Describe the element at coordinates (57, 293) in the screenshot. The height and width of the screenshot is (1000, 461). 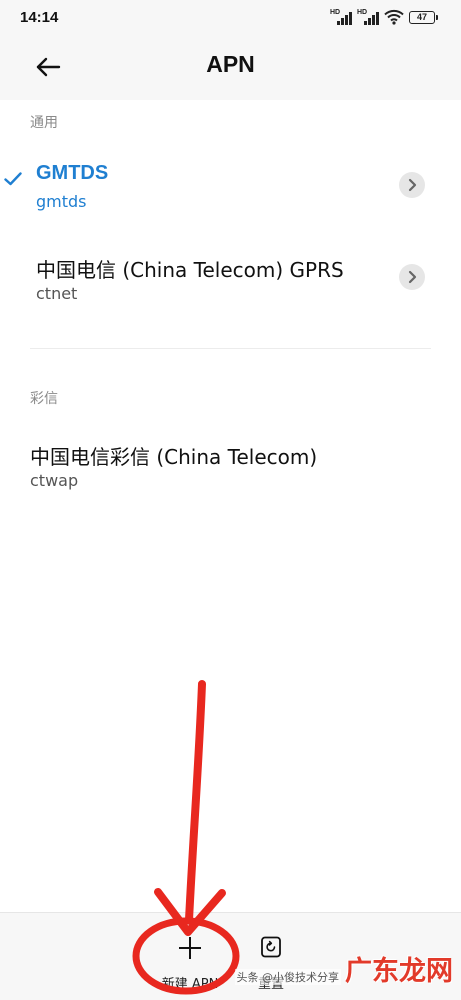
I see `apn-value: ctnet` at that location.